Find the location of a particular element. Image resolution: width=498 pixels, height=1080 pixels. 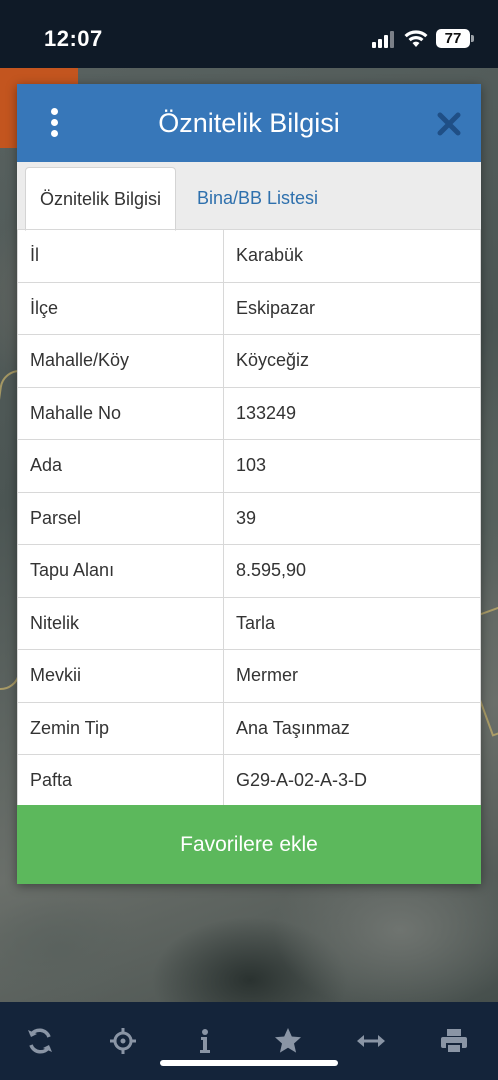

attribute-key: Parsel is located at coordinates (120, 518).